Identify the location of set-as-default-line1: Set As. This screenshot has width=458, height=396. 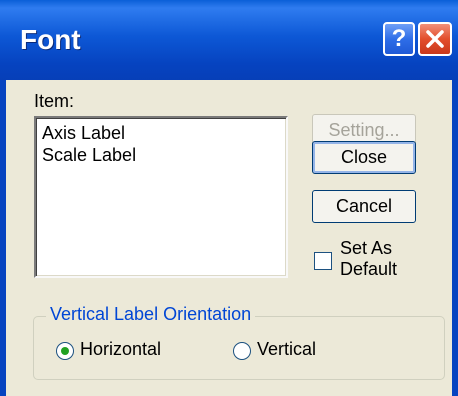
(366, 248).